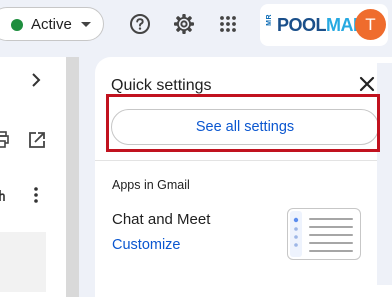 The height and width of the screenshot is (297, 392). I want to click on status-selector: Active, so click(52, 24).